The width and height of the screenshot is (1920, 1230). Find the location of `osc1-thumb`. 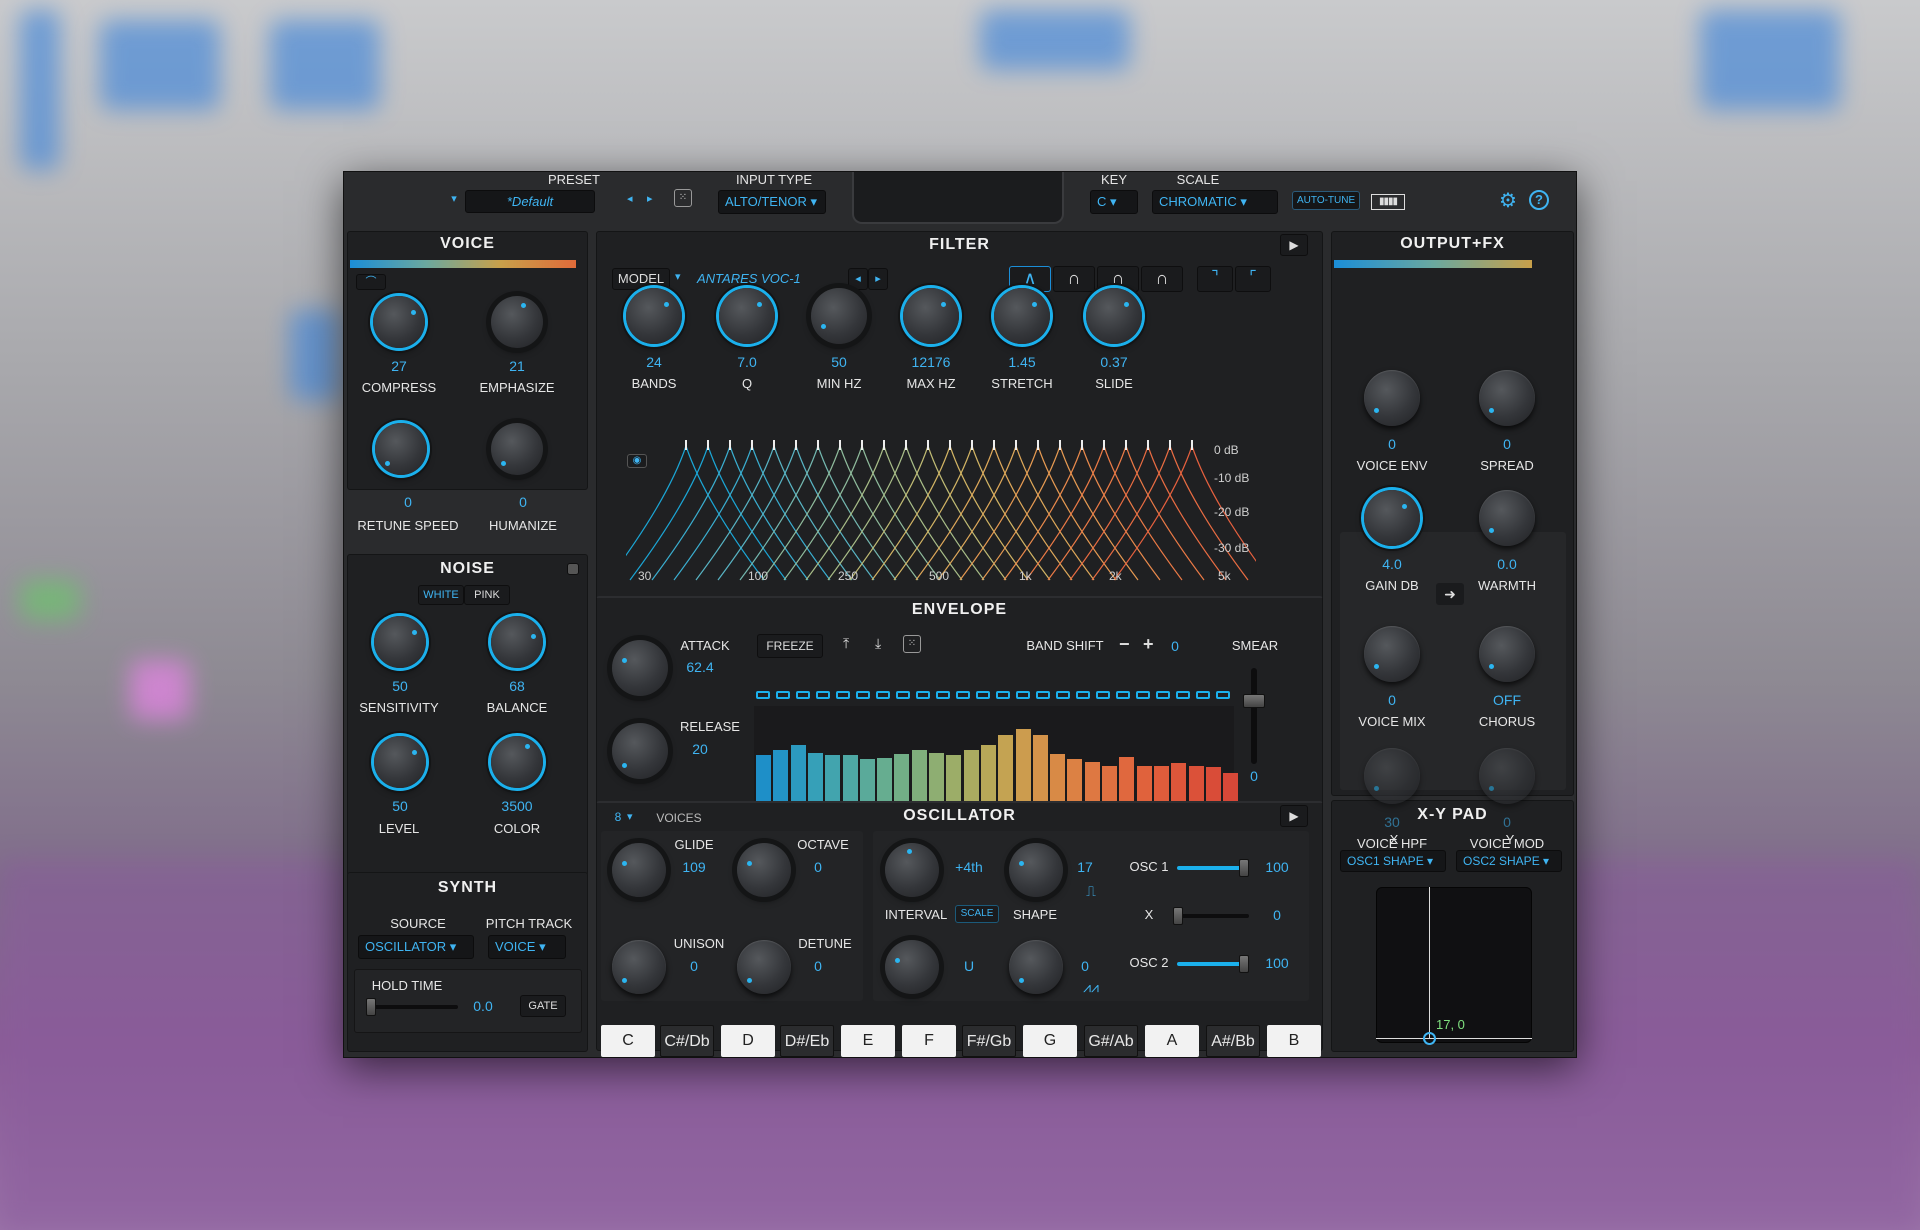

osc1-thumb is located at coordinates (1244, 868).